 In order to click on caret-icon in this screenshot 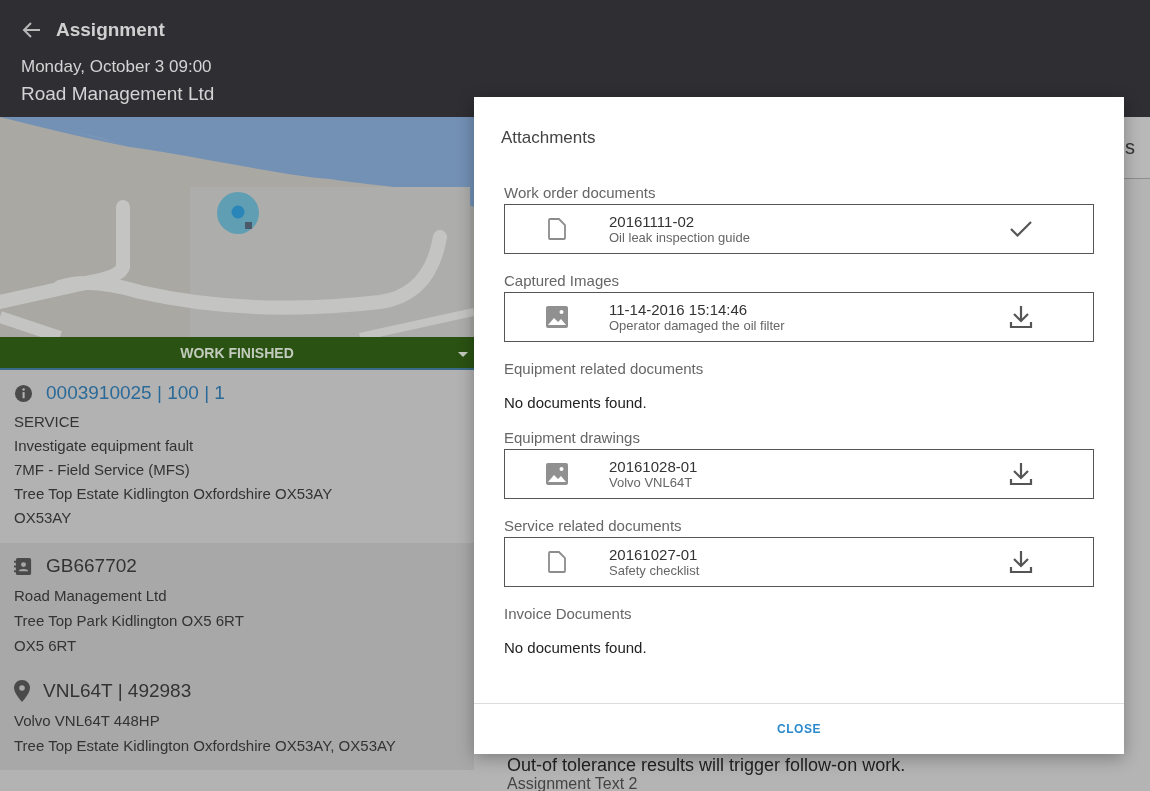, I will do `click(463, 354)`.